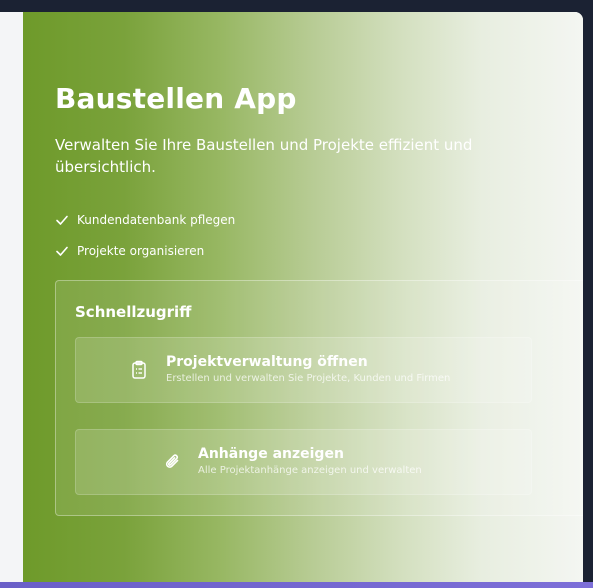 This screenshot has height=588, width=593. What do you see at coordinates (296, 585) in the screenshot?
I see `bottom-accent-strip` at bounding box center [296, 585].